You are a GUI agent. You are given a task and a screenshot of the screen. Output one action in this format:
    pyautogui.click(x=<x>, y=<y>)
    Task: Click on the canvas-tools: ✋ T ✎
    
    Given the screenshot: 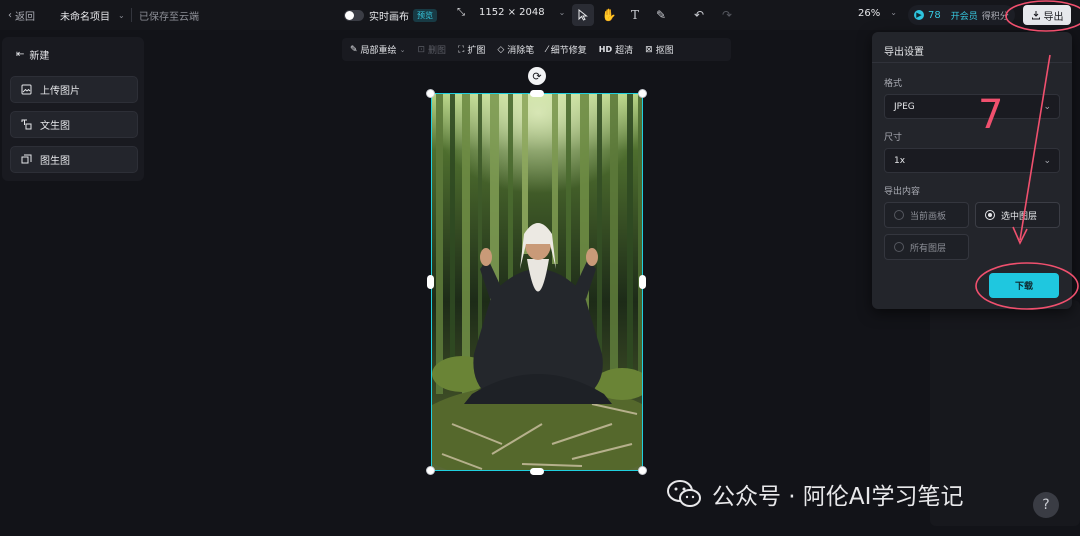 What is the action you would take?
    pyautogui.click(x=622, y=15)
    